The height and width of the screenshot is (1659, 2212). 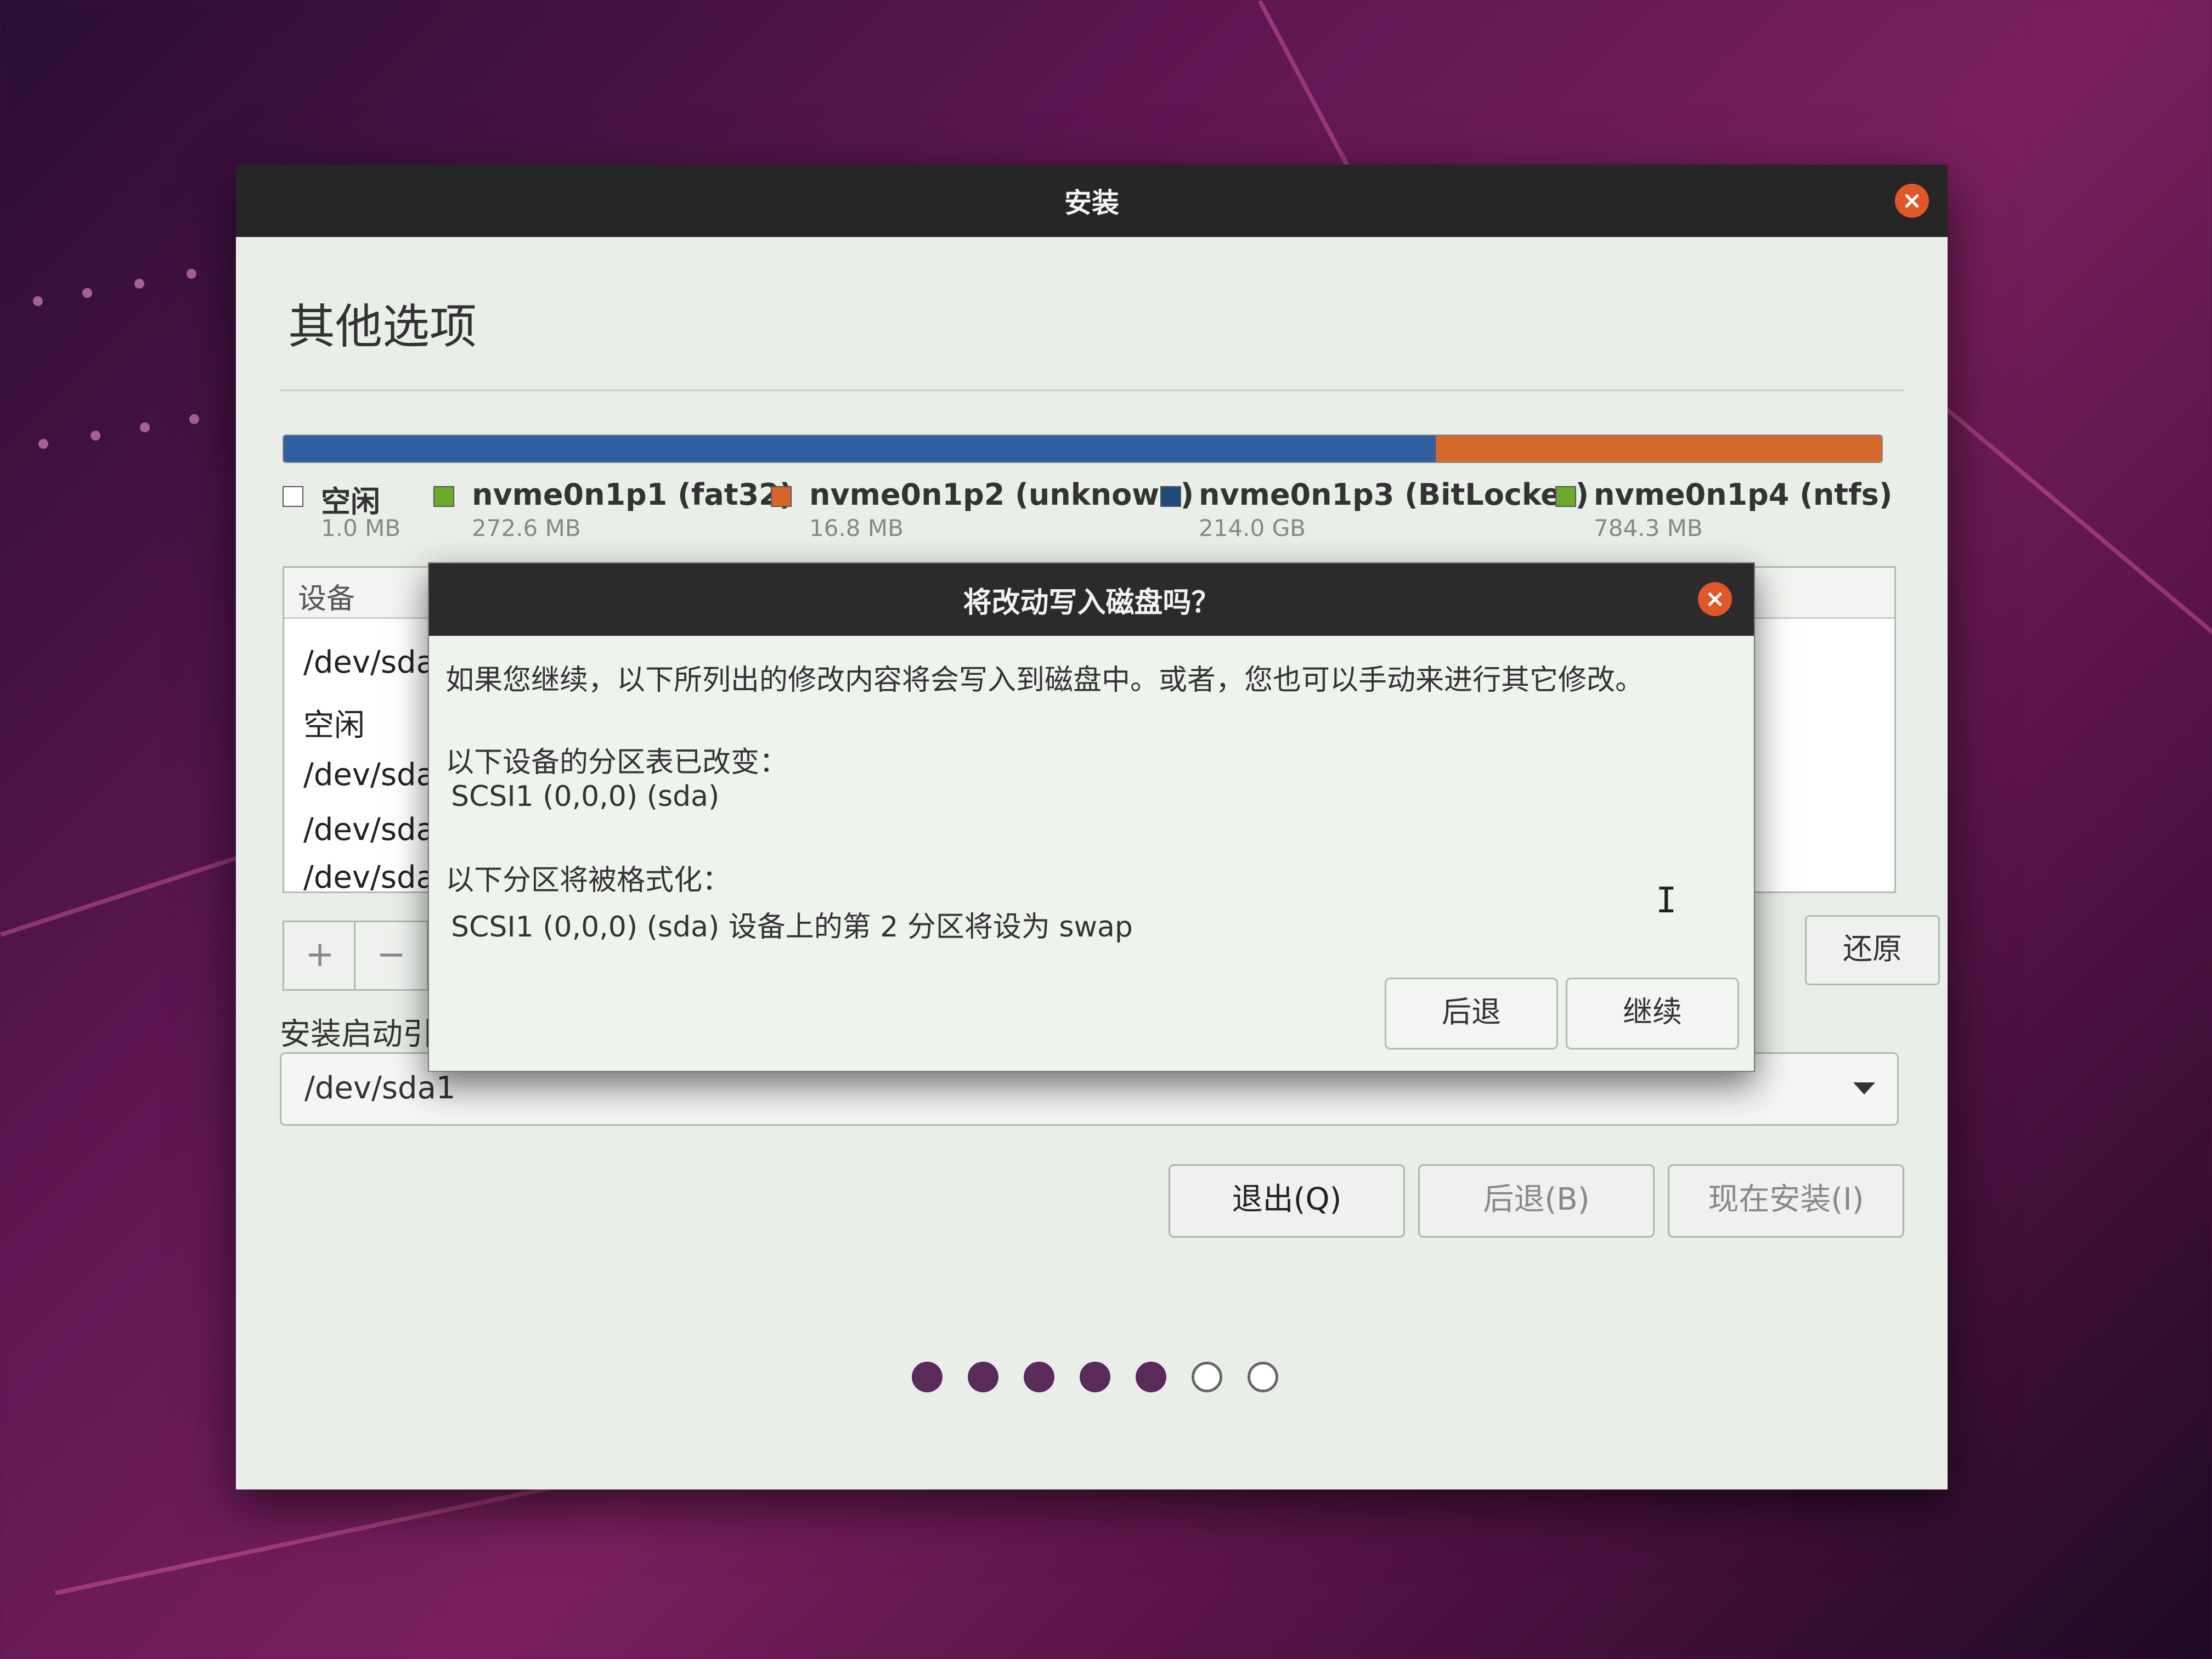 I want to click on divider, so click(x=1092, y=391).